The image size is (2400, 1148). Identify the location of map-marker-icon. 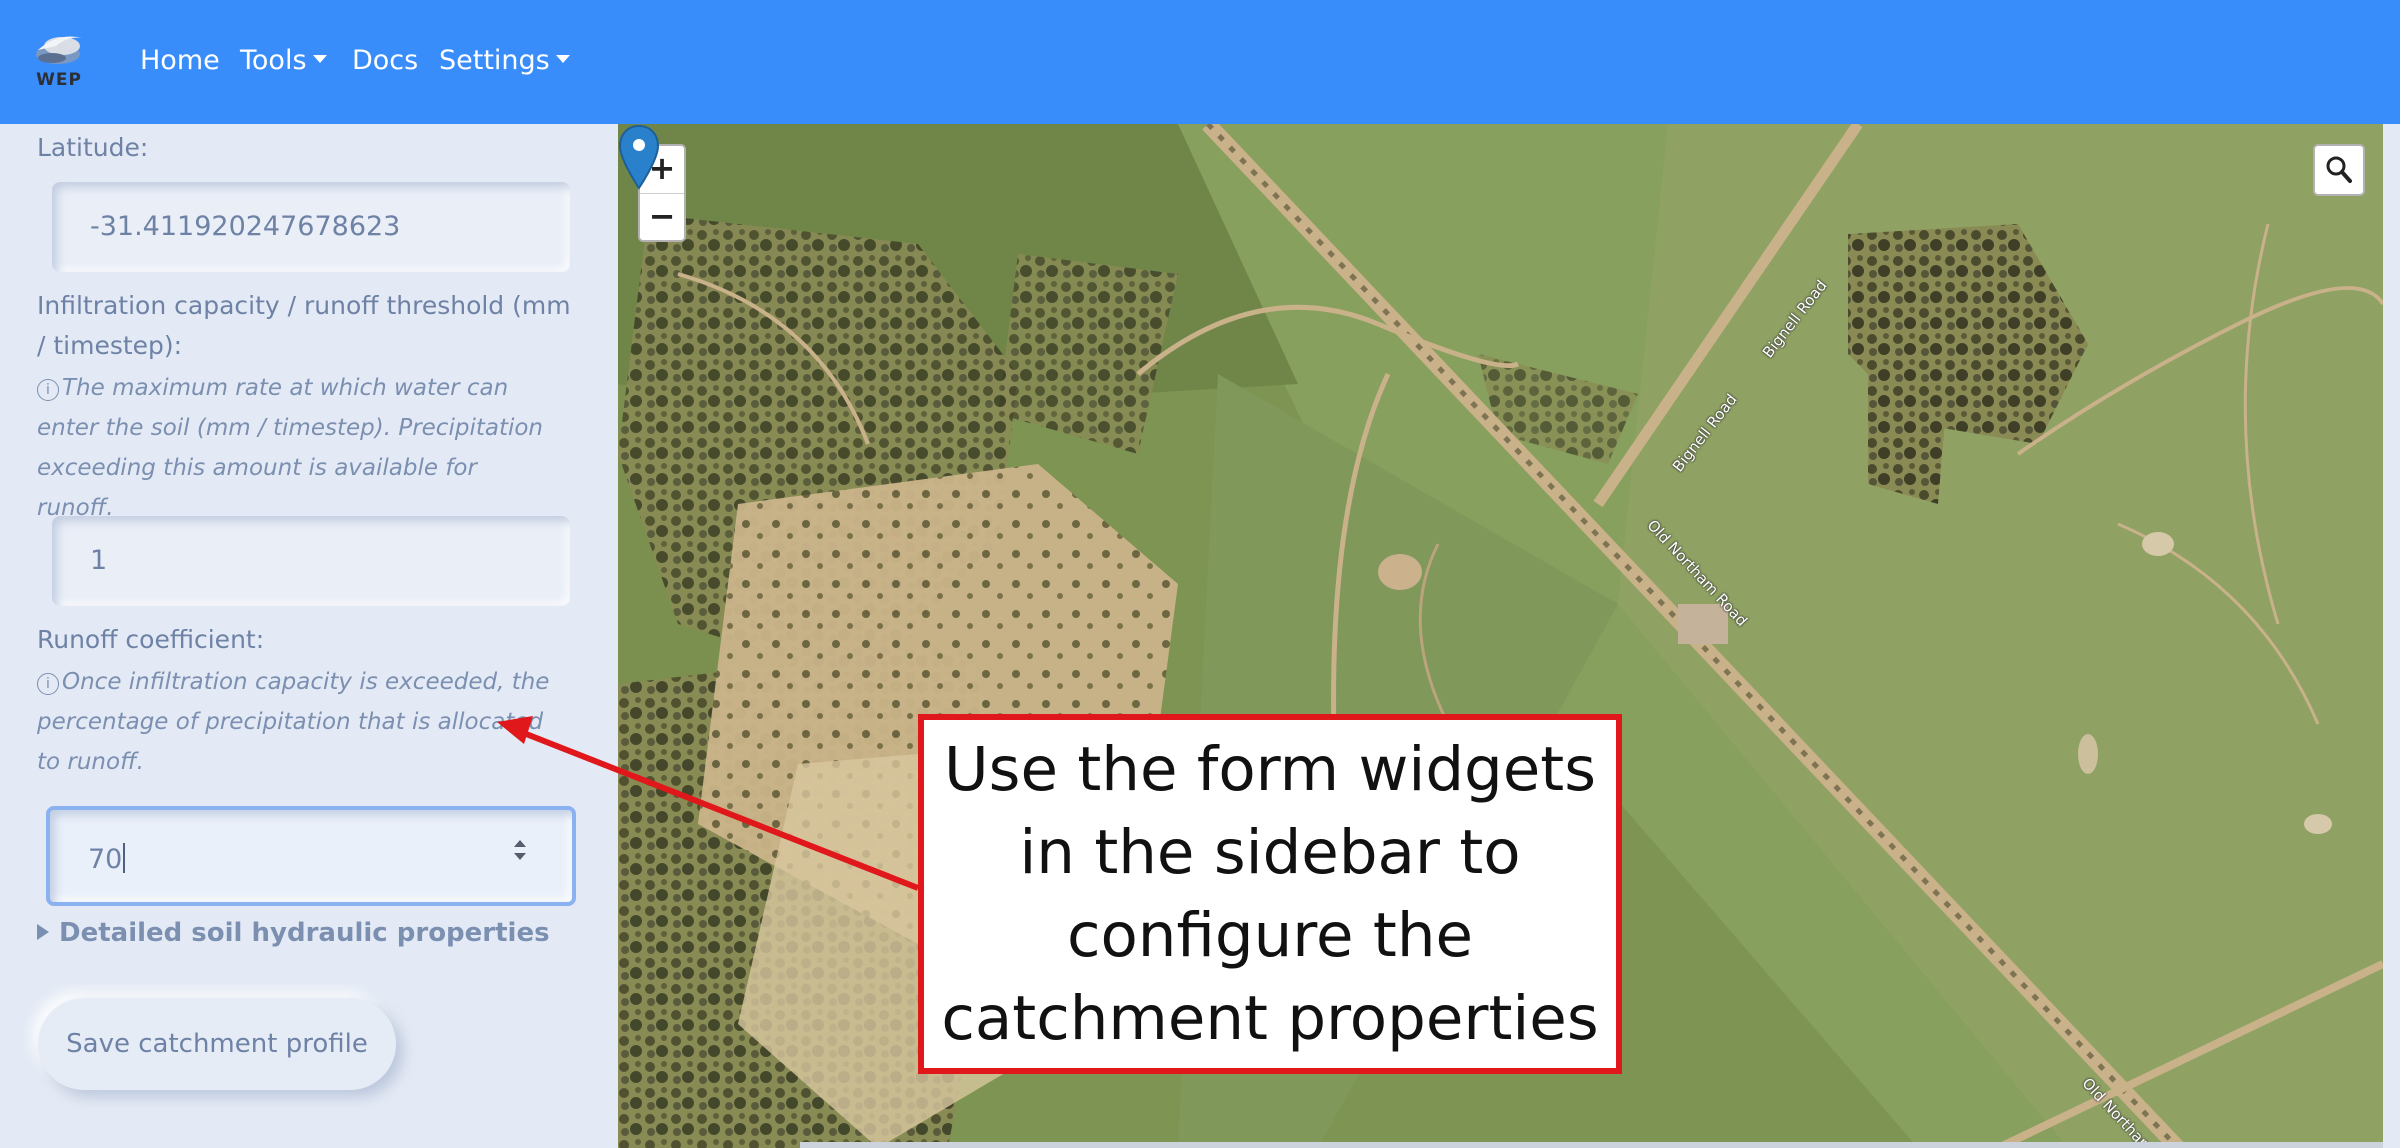
(639, 157).